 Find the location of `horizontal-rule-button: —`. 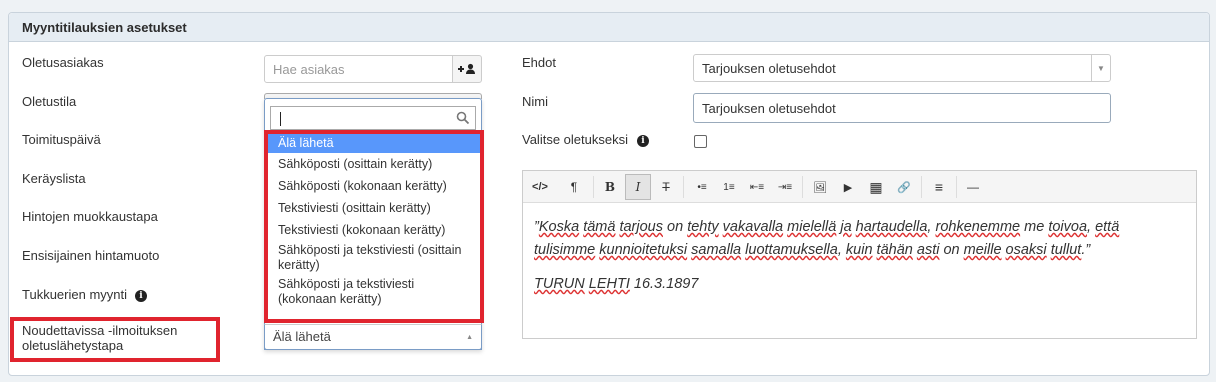

horizontal-rule-button: — is located at coordinates (973, 187).